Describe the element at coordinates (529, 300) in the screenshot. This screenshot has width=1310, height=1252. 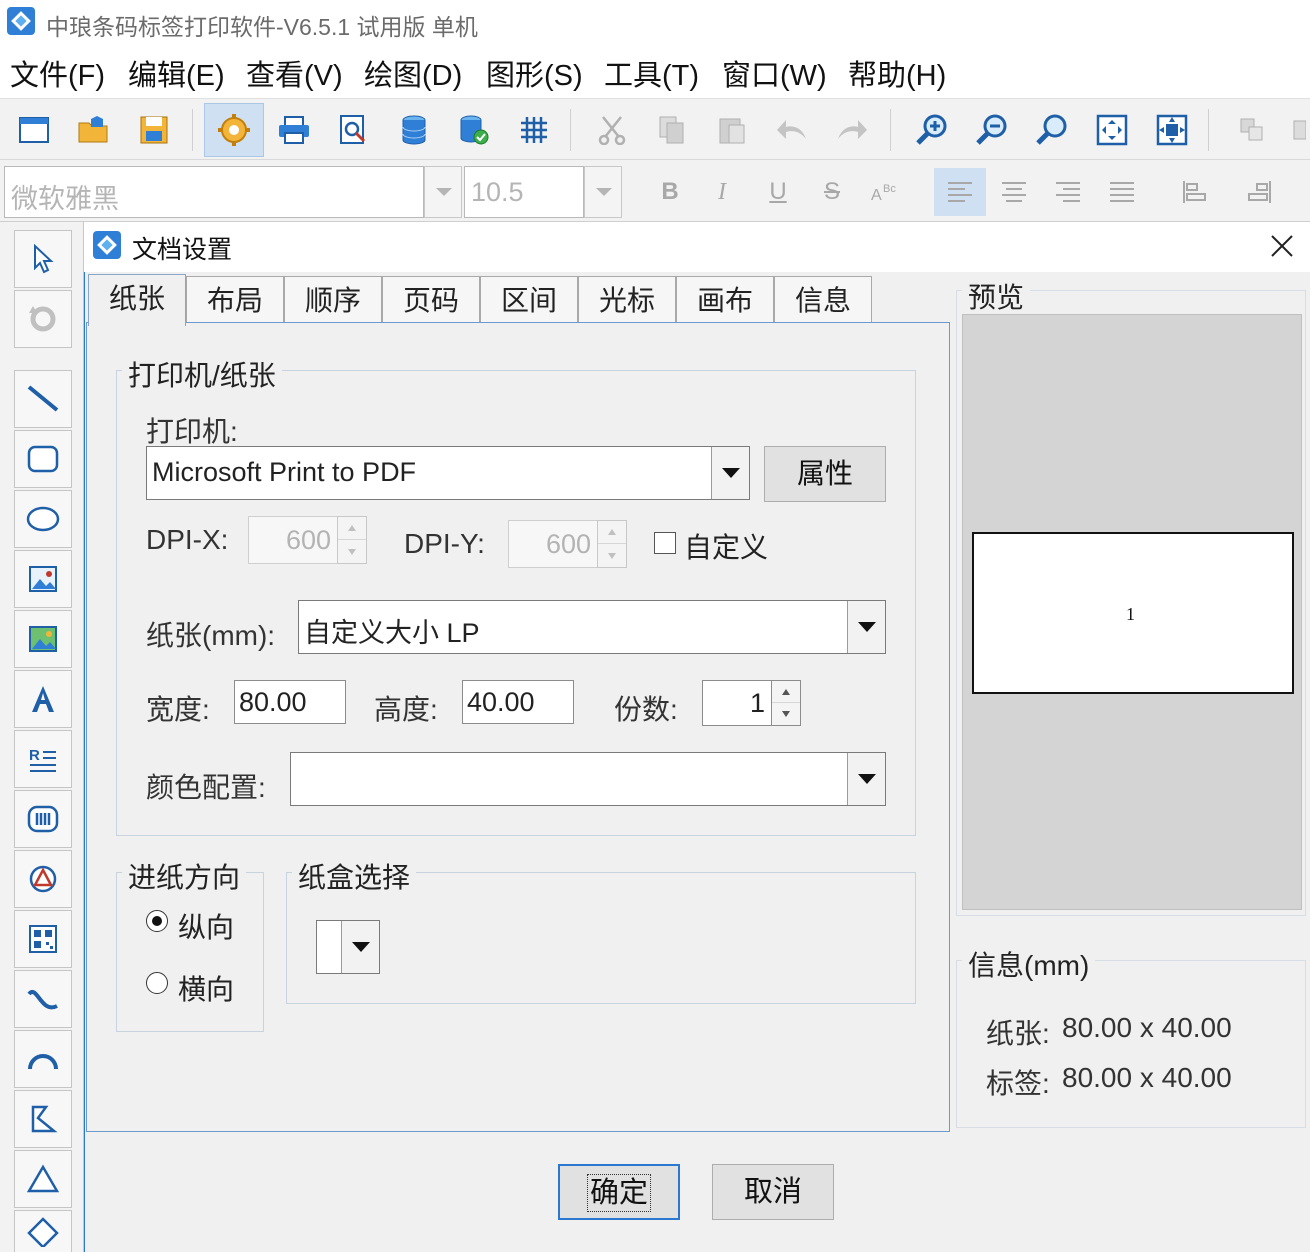
I see `tab-range: 区间` at that location.